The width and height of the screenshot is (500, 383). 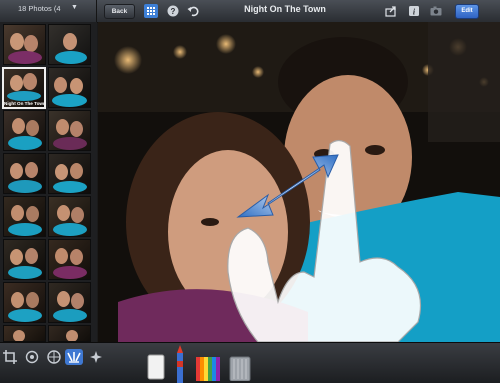 I want to click on edit-button: Edit, so click(x=467, y=11).